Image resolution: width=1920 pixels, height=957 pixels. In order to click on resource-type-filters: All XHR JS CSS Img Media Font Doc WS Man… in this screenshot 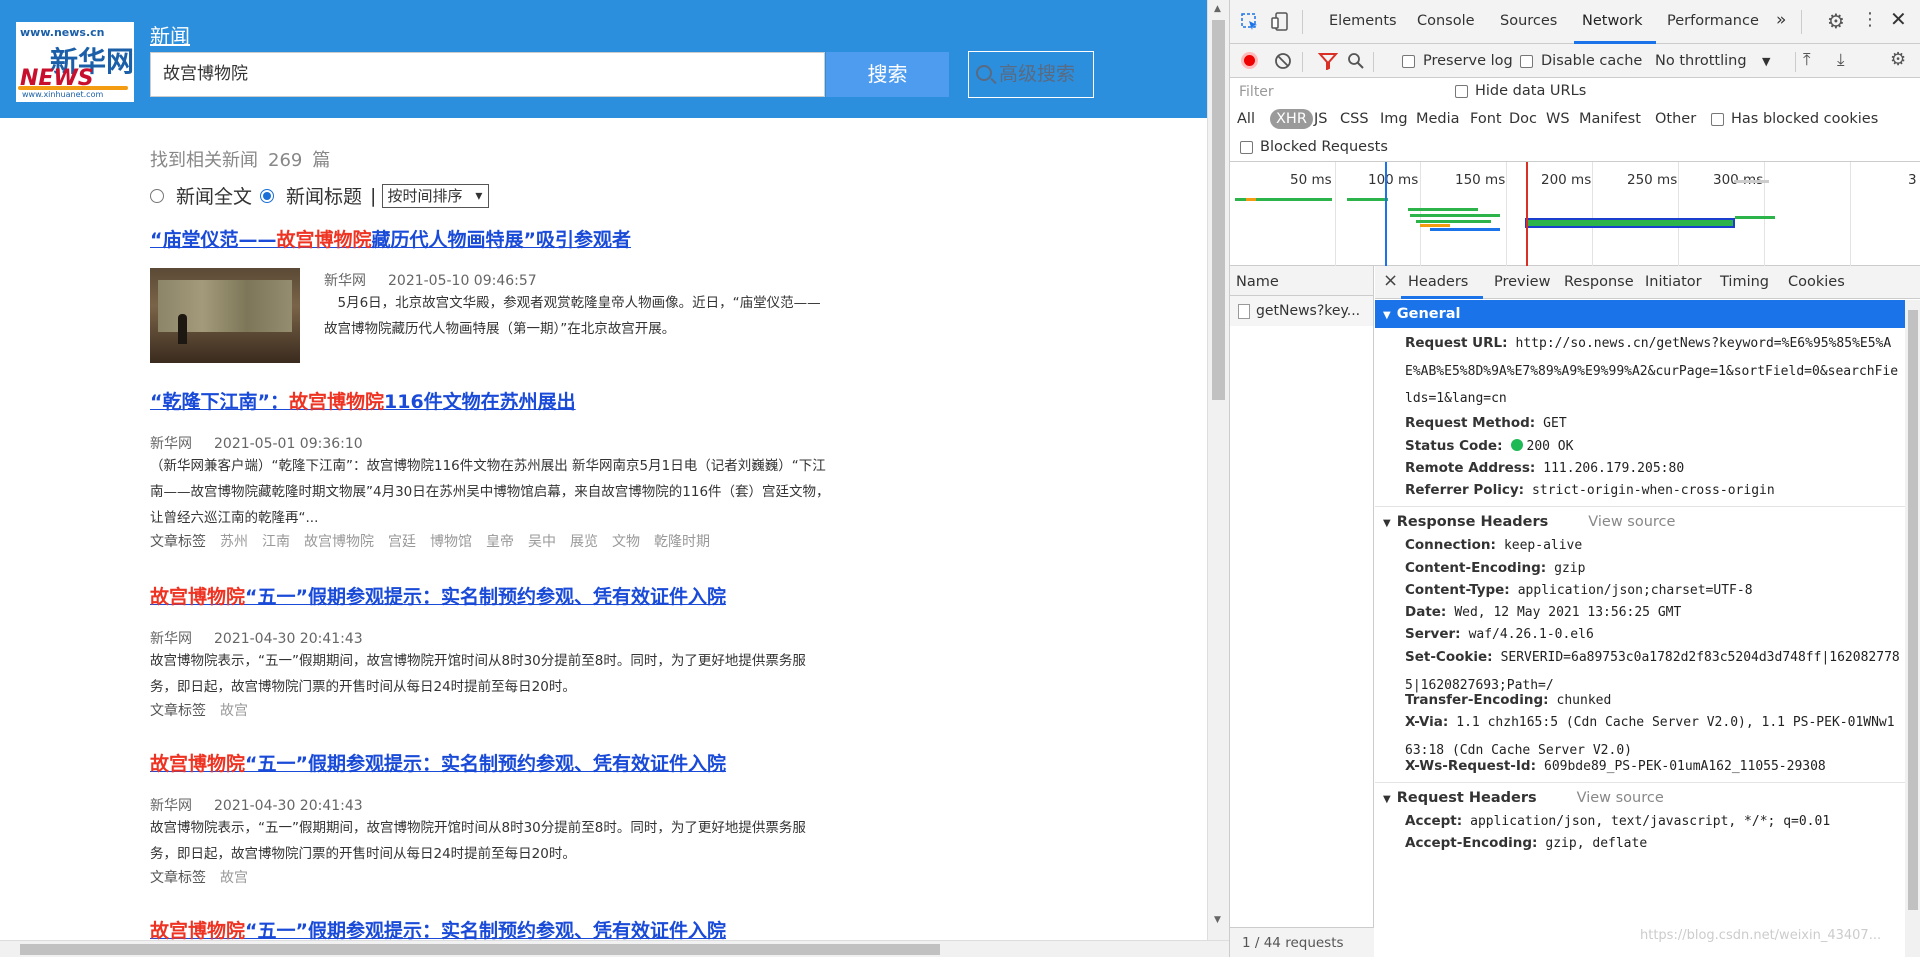, I will do `click(1575, 134)`.